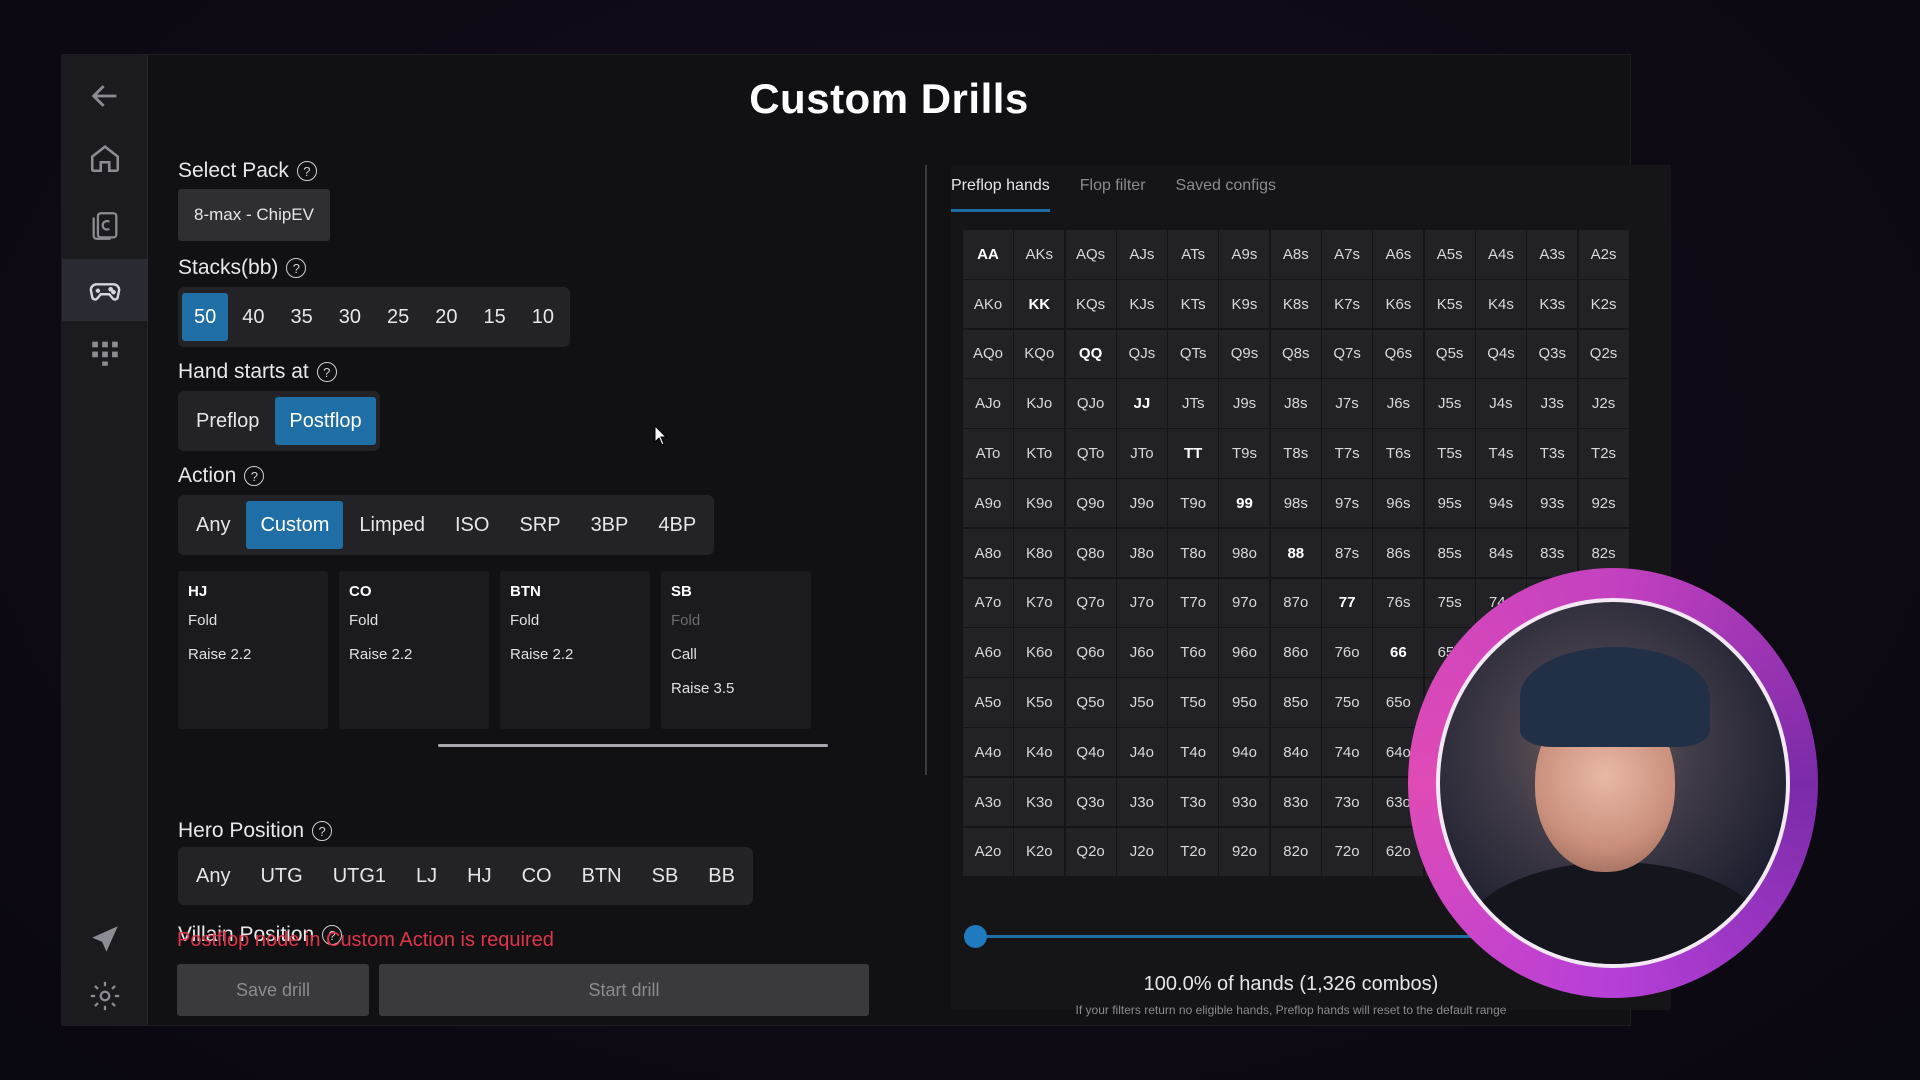 This screenshot has width=1920, height=1080. What do you see at coordinates (736, 654) in the screenshot?
I see `action-option-call: Call` at bounding box center [736, 654].